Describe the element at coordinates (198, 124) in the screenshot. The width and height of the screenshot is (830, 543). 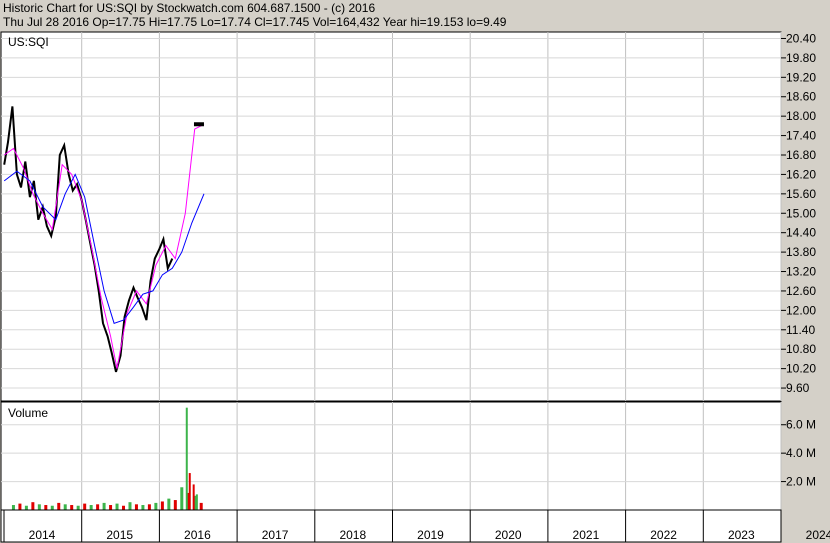
I see `last-close-marker` at that location.